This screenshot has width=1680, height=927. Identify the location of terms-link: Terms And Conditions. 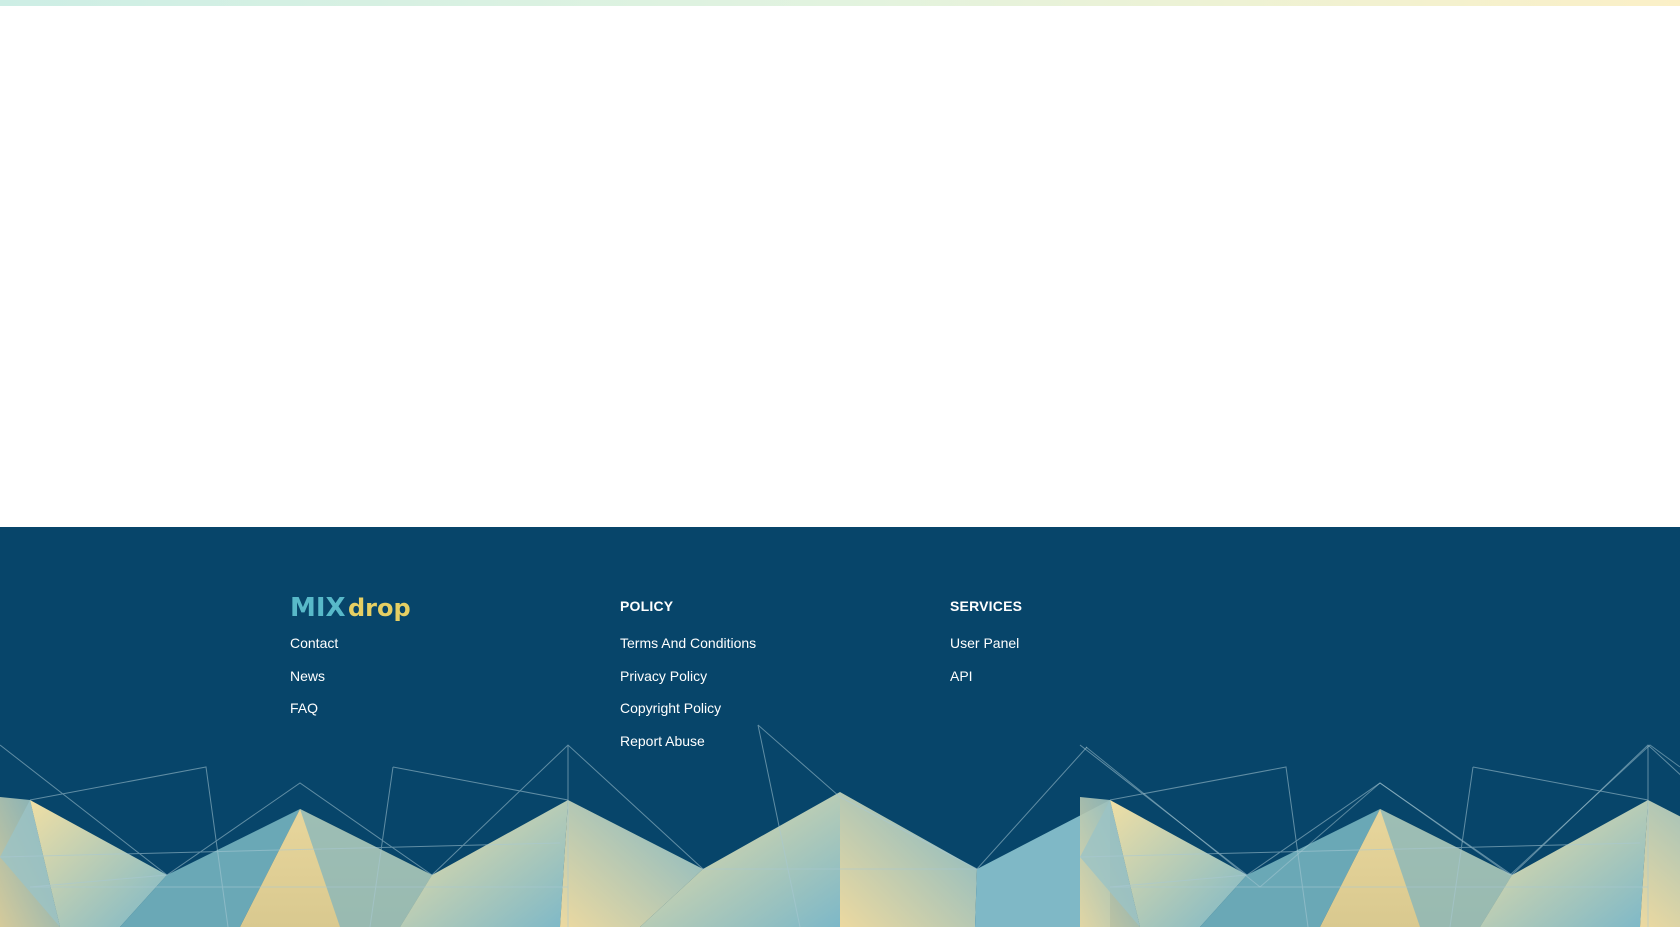
(688, 643).